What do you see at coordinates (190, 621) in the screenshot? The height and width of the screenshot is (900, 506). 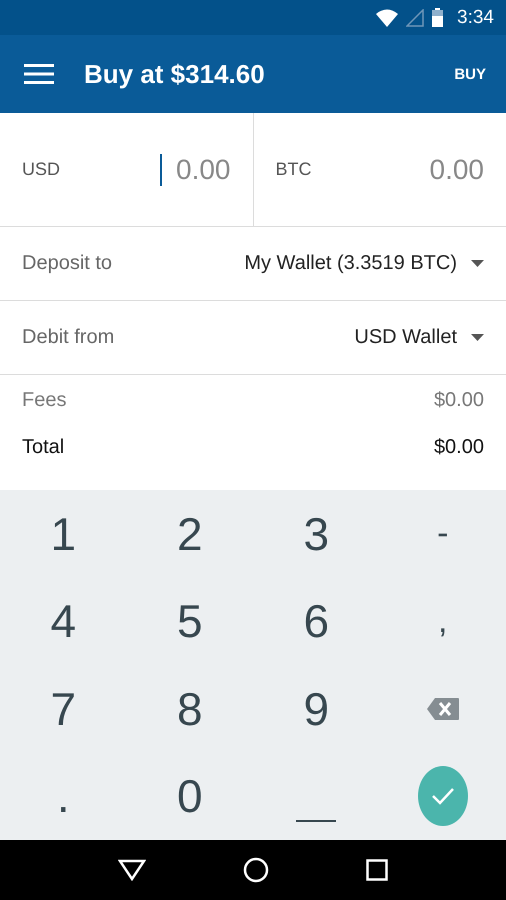 I see `keypad-key: 5` at bounding box center [190, 621].